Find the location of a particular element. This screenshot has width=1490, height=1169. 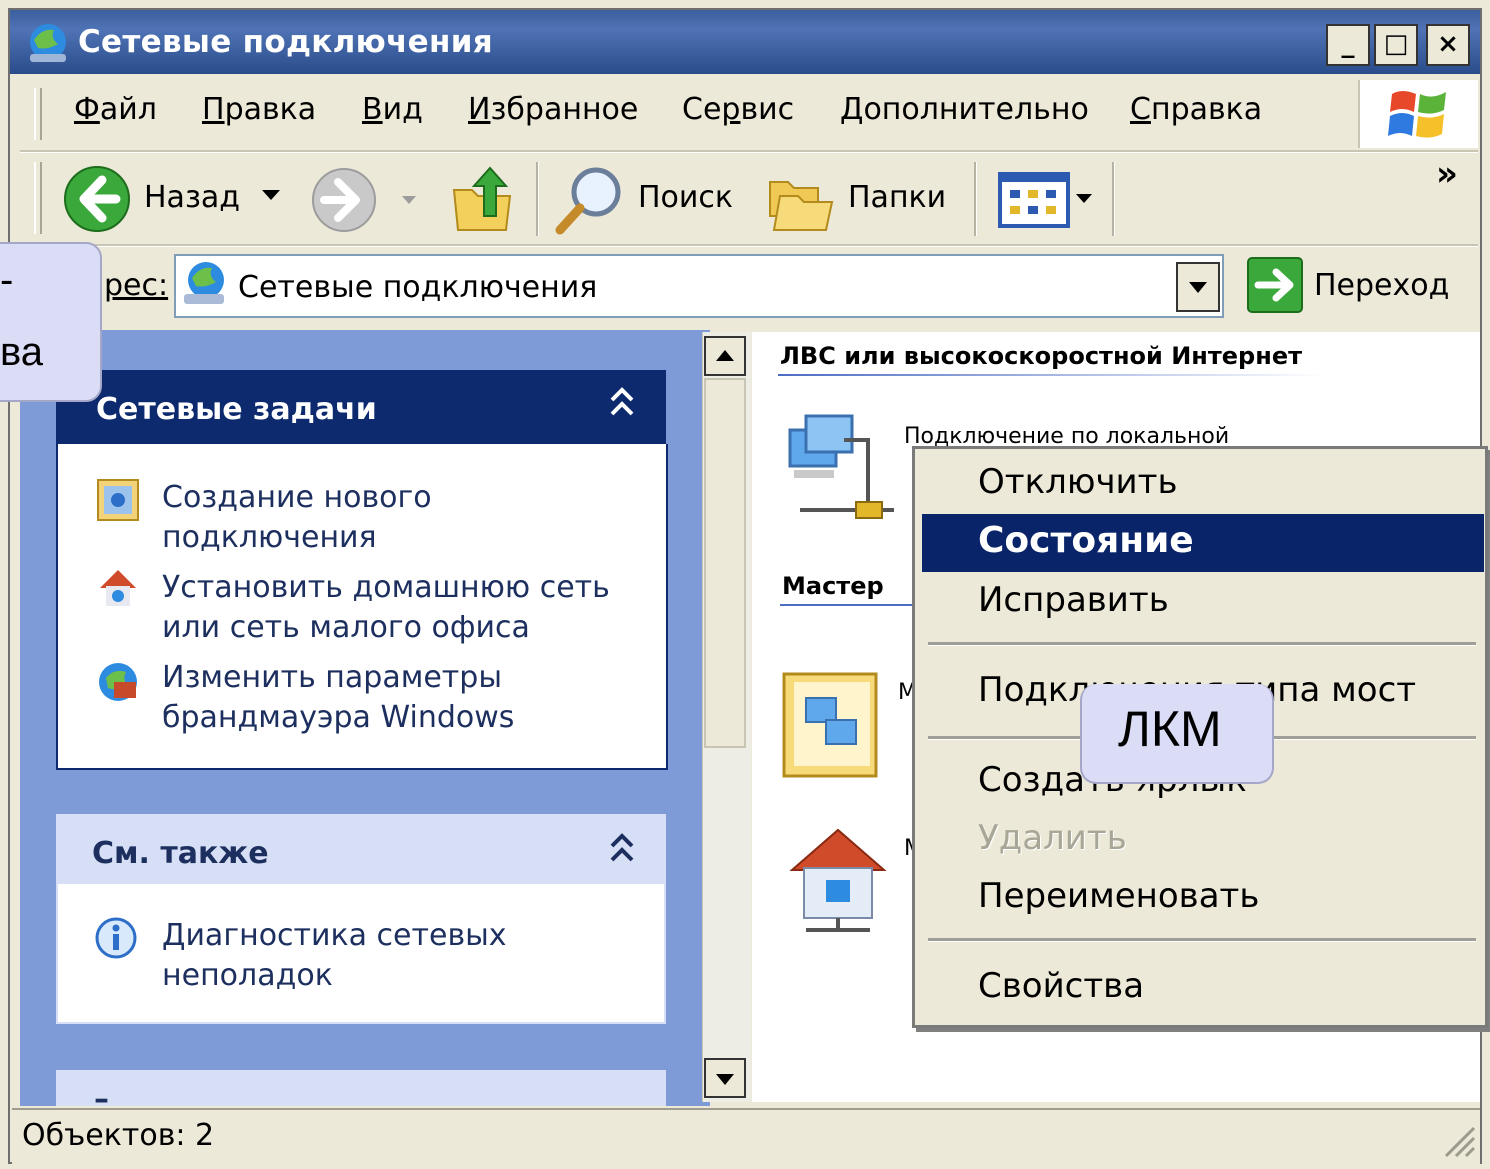

hint-callout-line2: ва is located at coordinates (22, 352).